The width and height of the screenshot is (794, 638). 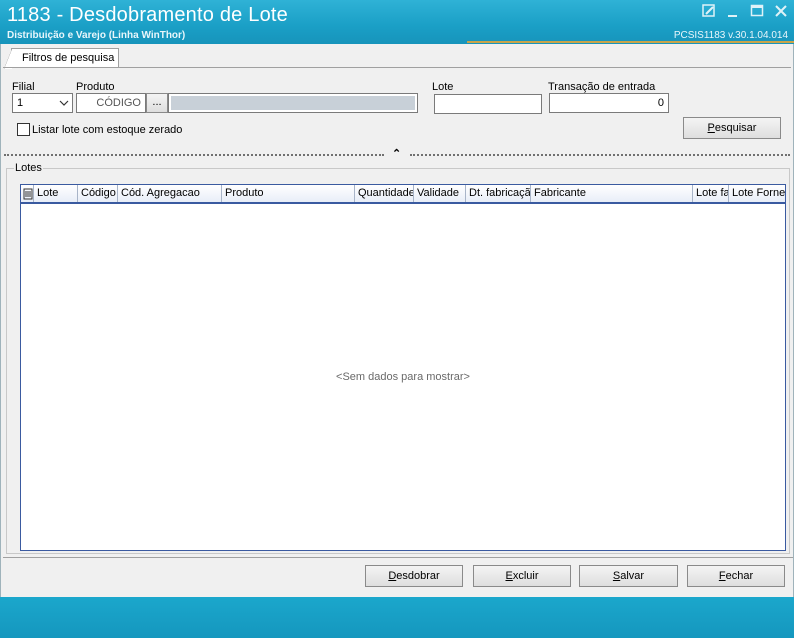 I want to click on excluir-button: Excluir, so click(x=522, y=576).